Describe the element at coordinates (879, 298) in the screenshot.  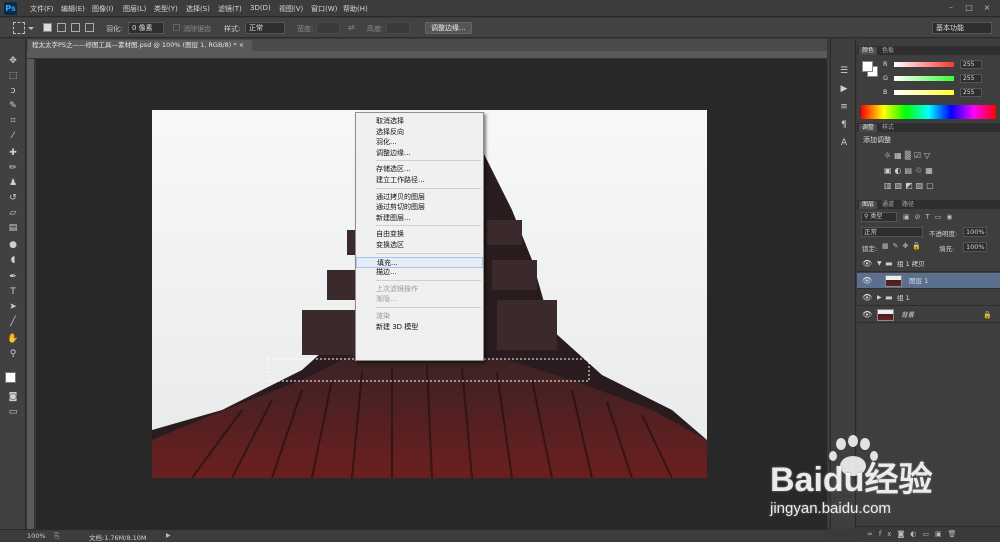
I see `collapsed-arrow-icon: ▶` at that location.